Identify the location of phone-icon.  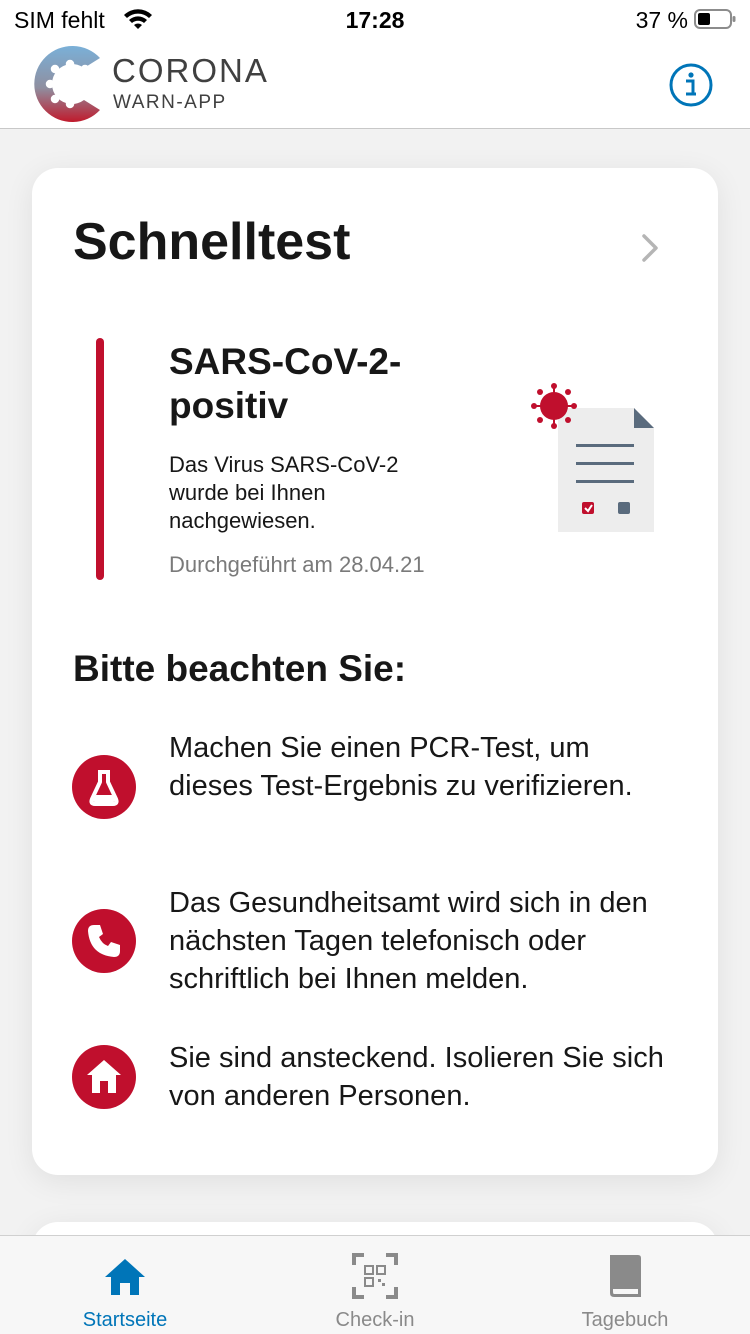
(104, 941).